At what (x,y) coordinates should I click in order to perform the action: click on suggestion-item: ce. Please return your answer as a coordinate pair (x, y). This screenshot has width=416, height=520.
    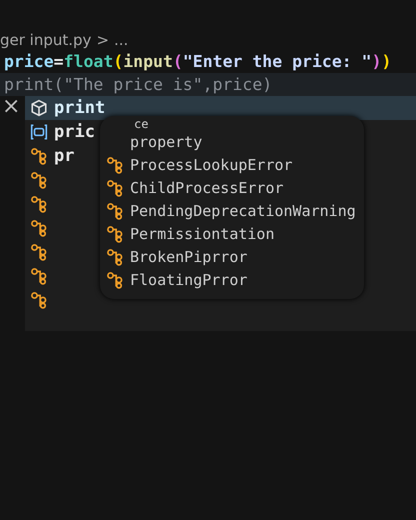
    Looking at the image, I should click on (139, 124).